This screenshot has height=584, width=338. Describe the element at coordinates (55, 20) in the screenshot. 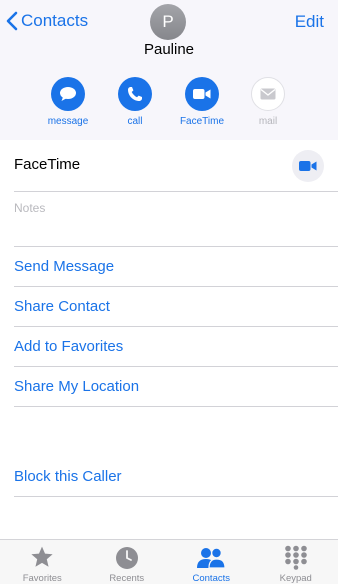

I see `back-button-label: Contacts` at that location.